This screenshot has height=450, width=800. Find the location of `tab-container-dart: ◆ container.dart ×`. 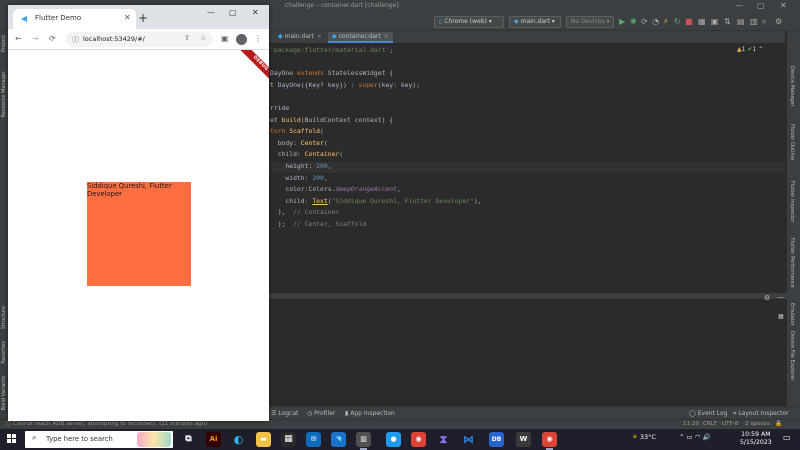

tab-container-dart: ◆ container.dart × is located at coordinates (360, 37).